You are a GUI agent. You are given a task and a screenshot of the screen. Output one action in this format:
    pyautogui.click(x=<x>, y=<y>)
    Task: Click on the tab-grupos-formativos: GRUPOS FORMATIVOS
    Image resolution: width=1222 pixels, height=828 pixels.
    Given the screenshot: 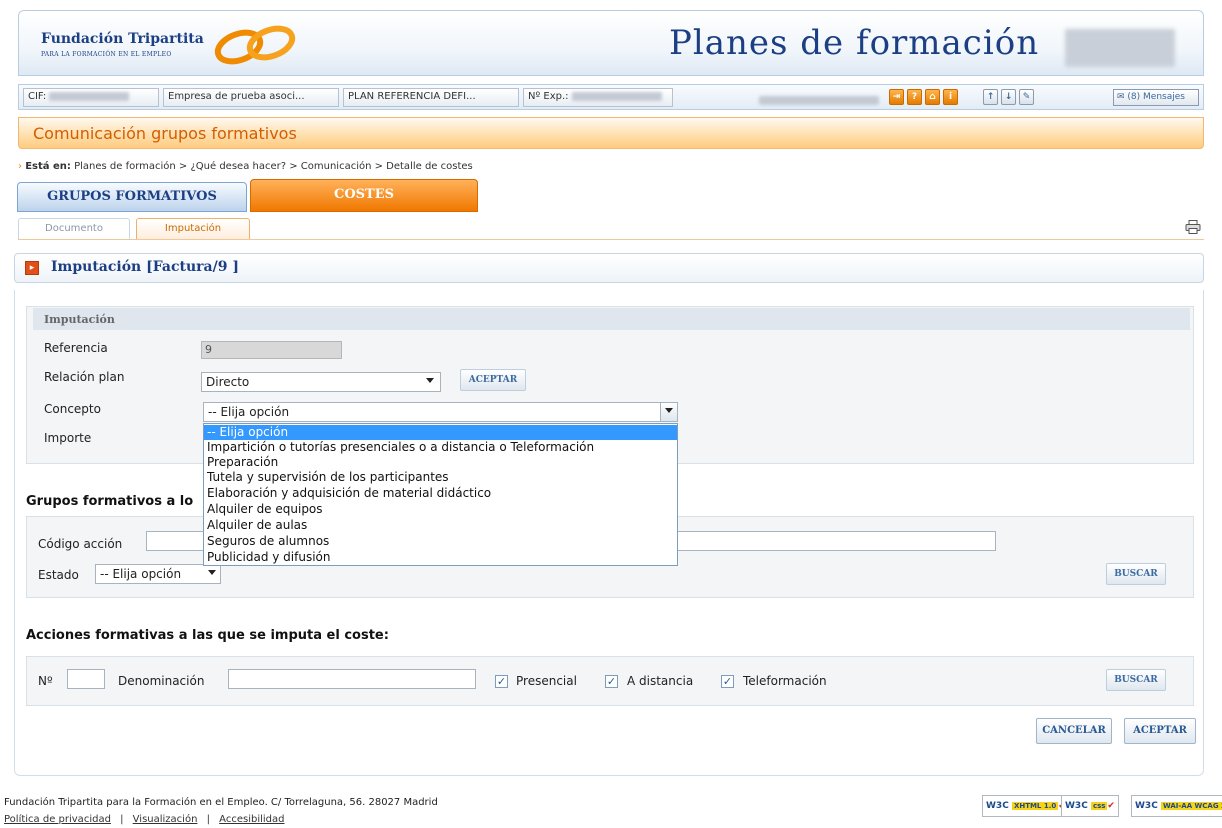 What is the action you would take?
    pyautogui.click(x=132, y=197)
    